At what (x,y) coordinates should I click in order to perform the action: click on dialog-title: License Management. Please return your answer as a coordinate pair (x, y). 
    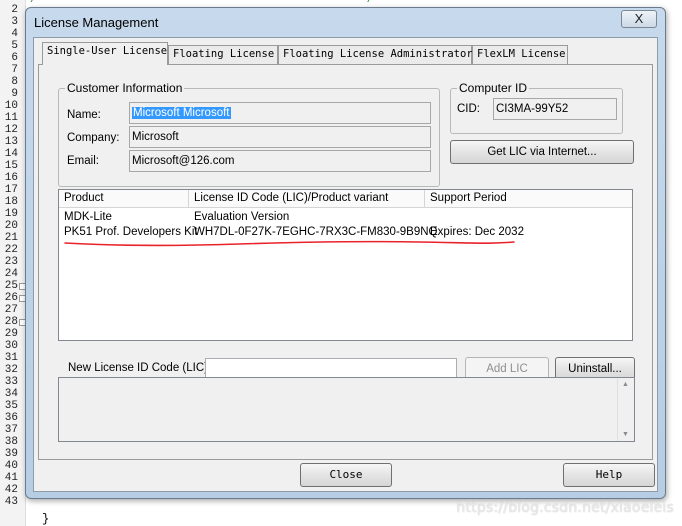
    Looking at the image, I should click on (96, 22).